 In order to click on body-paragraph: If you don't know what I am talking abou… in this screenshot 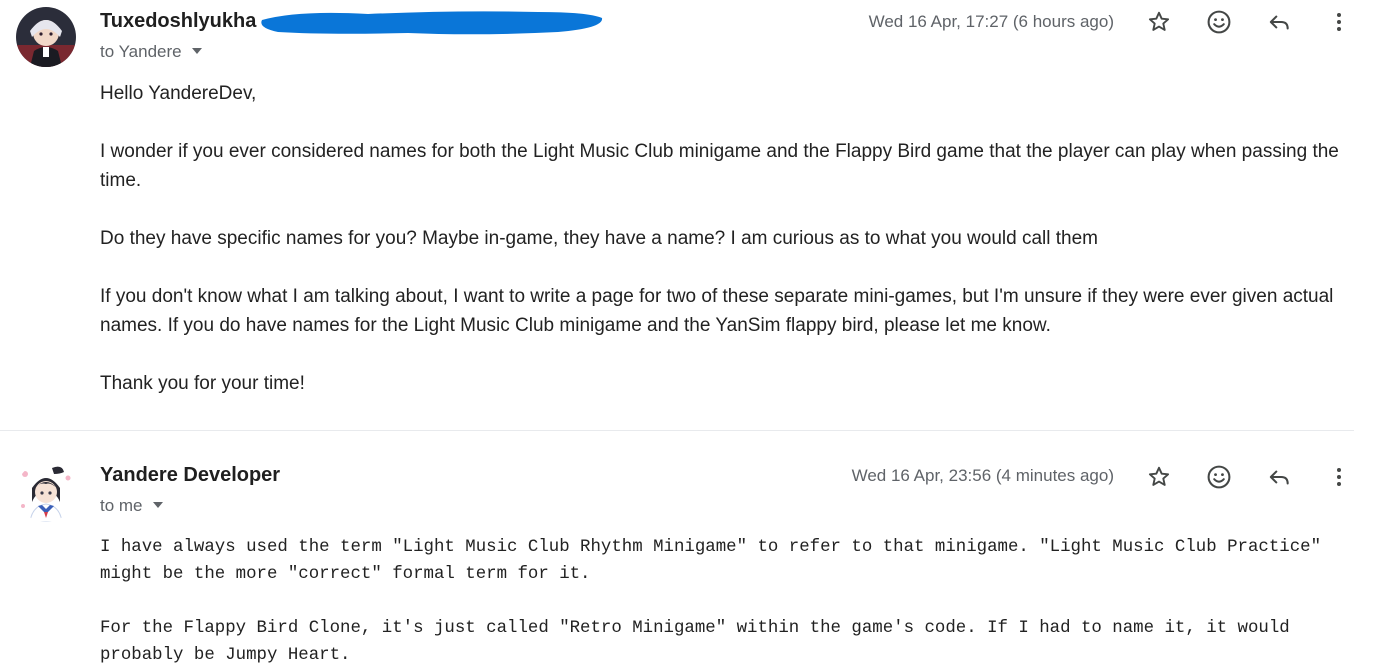, I will do `click(717, 311)`.